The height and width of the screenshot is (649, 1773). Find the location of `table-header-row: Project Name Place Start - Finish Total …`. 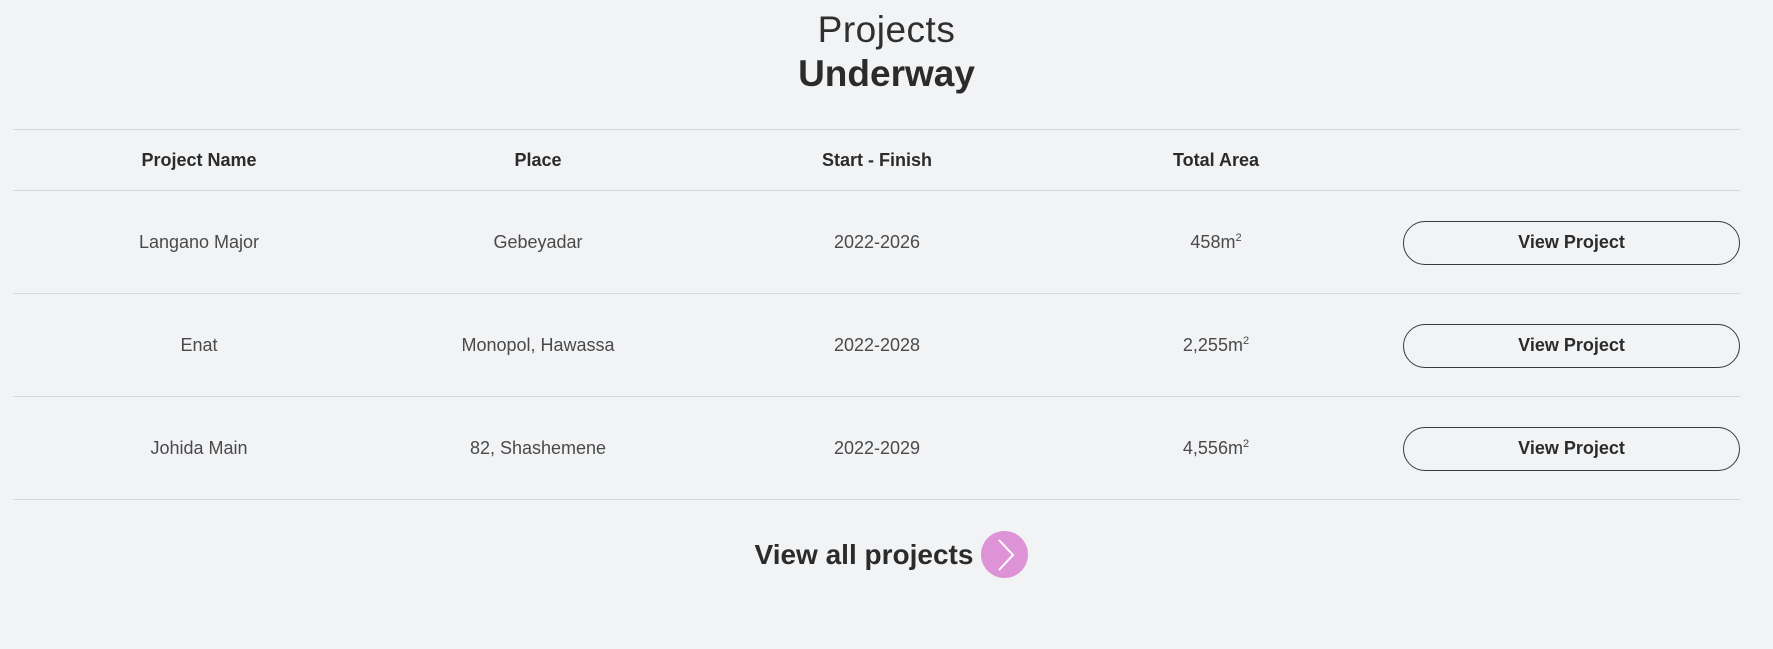

table-header-row: Project Name Place Start - Finish Total … is located at coordinates (876, 159).